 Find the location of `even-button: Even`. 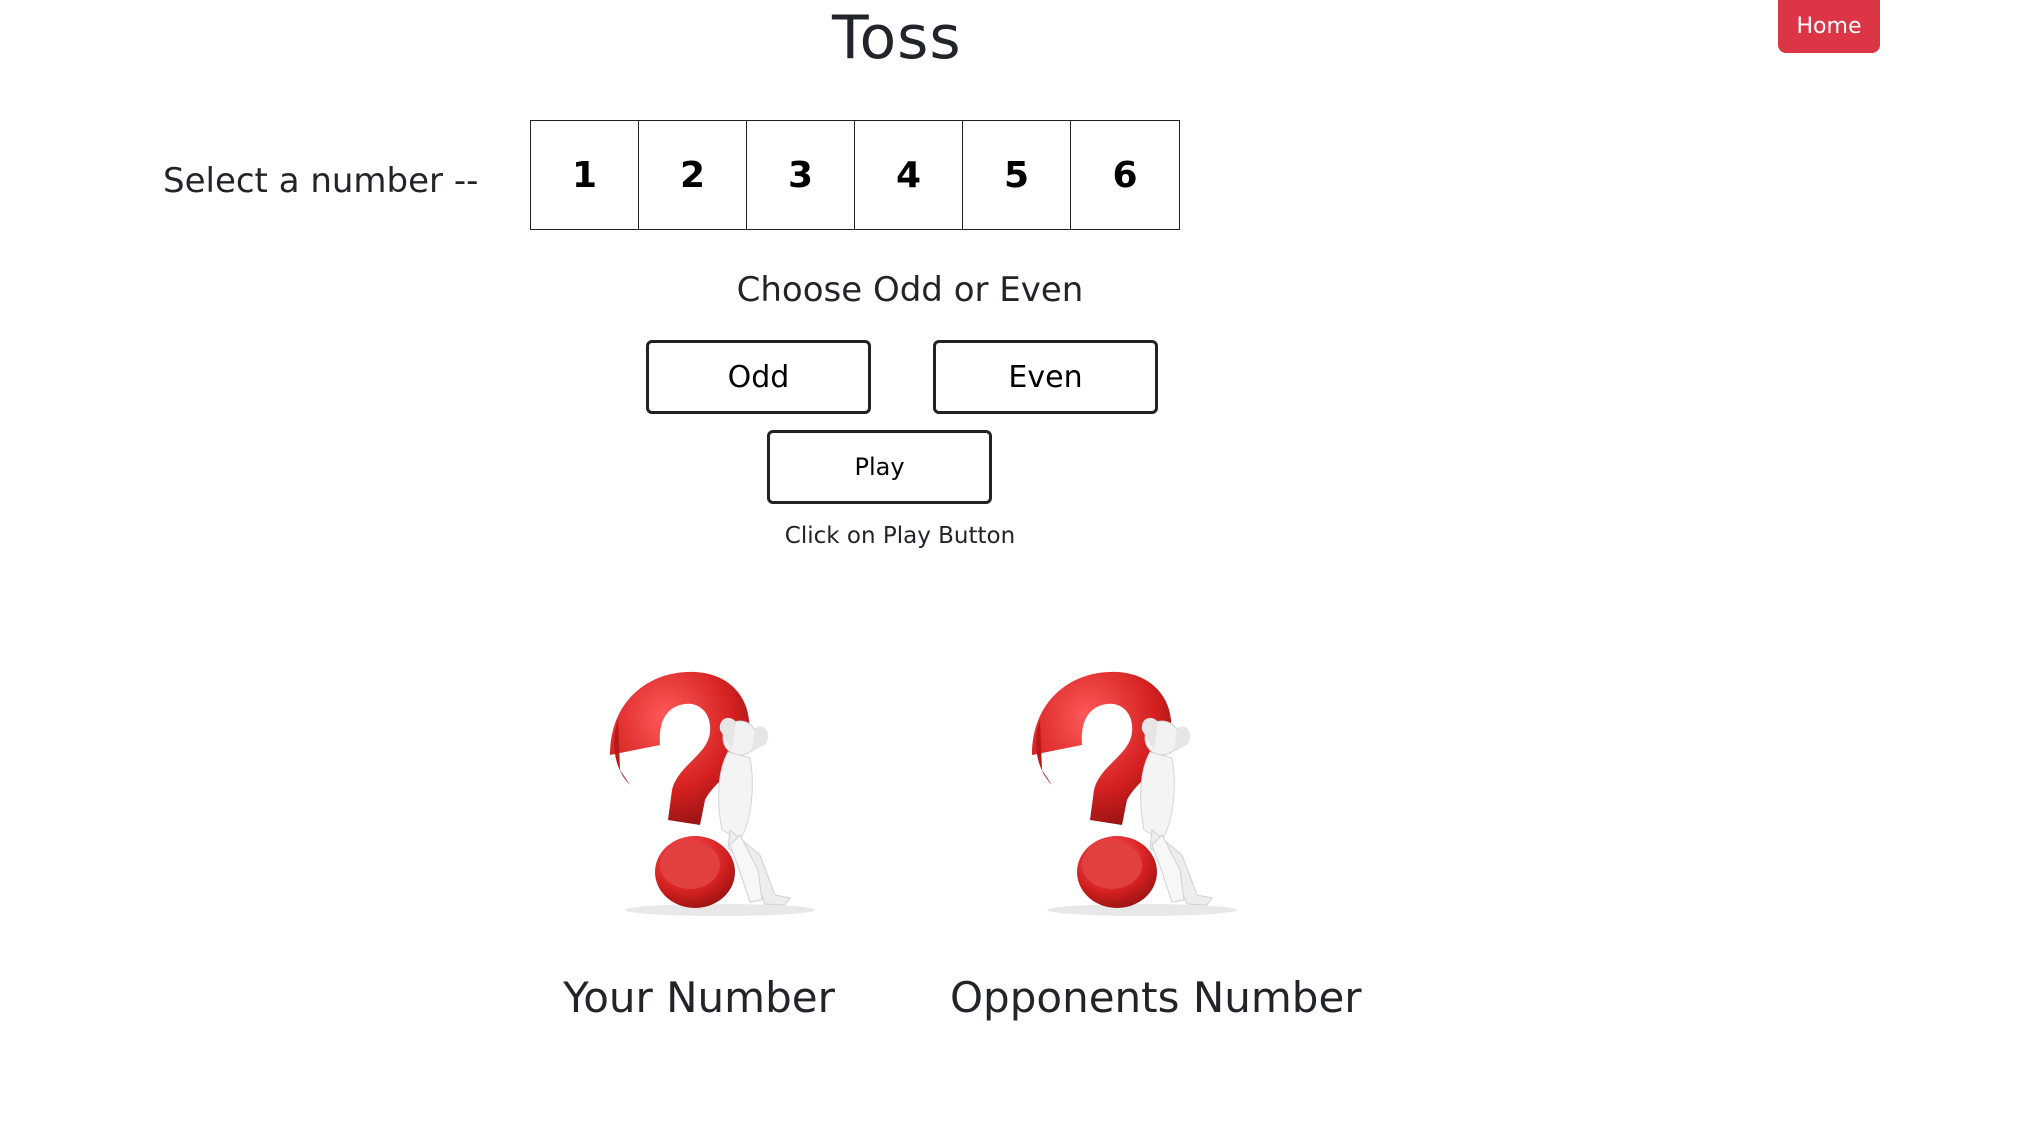

even-button: Even is located at coordinates (1045, 377).